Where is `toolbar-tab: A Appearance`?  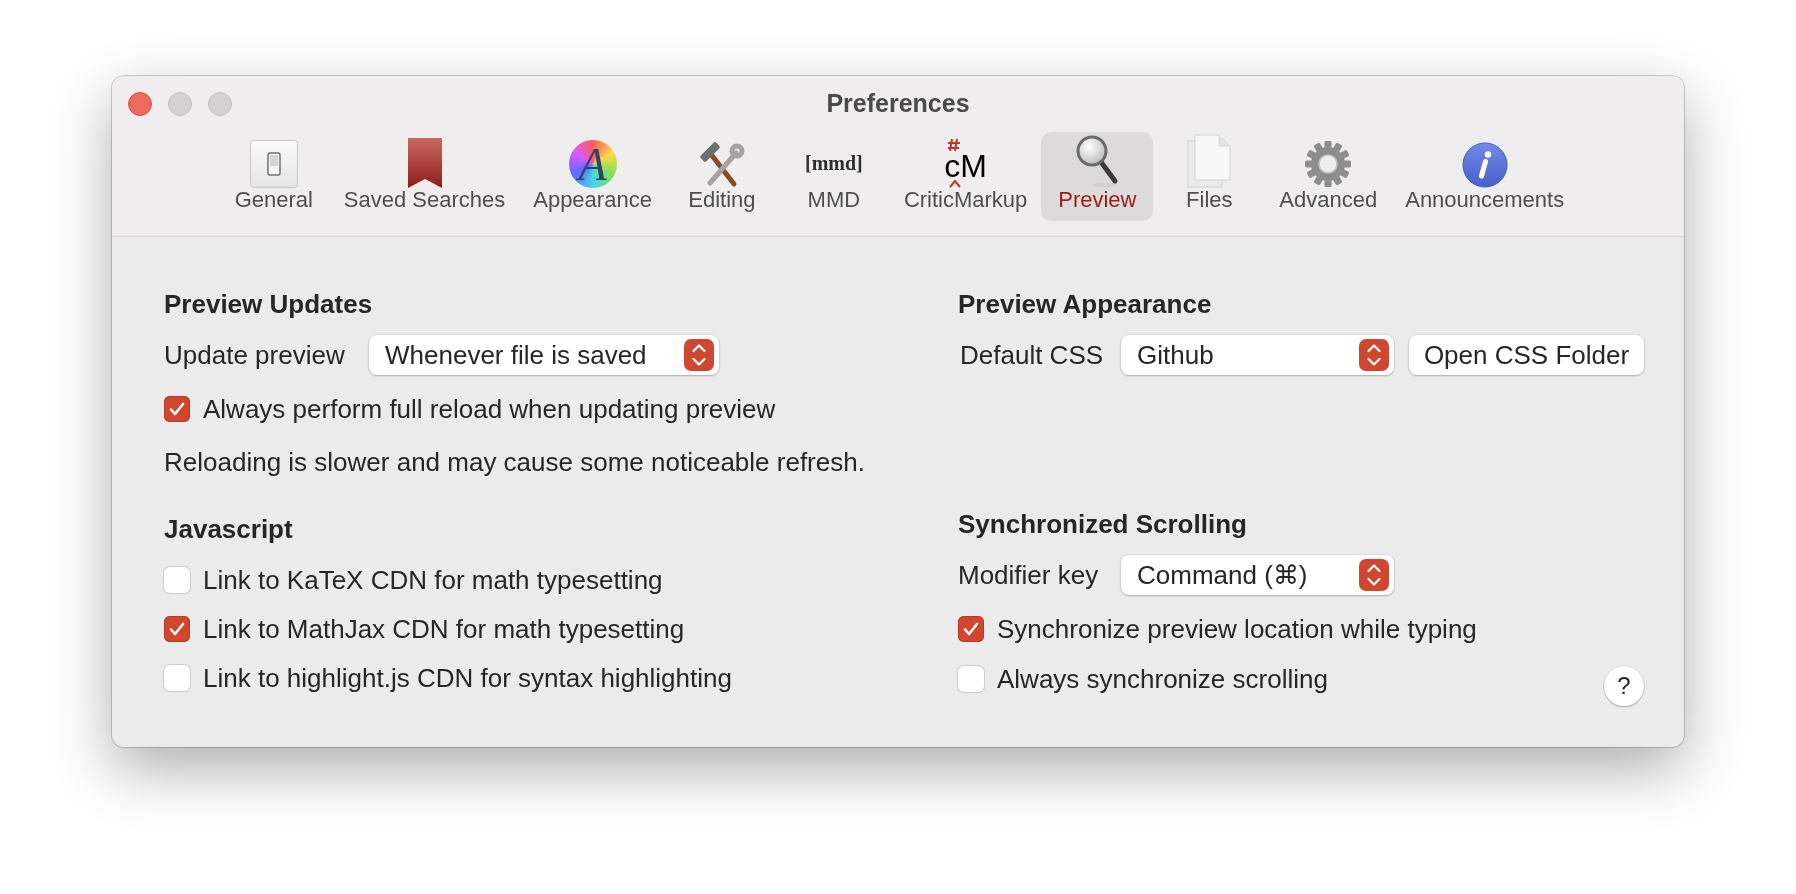 toolbar-tab: A Appearance is located at coordinates (592, 176).